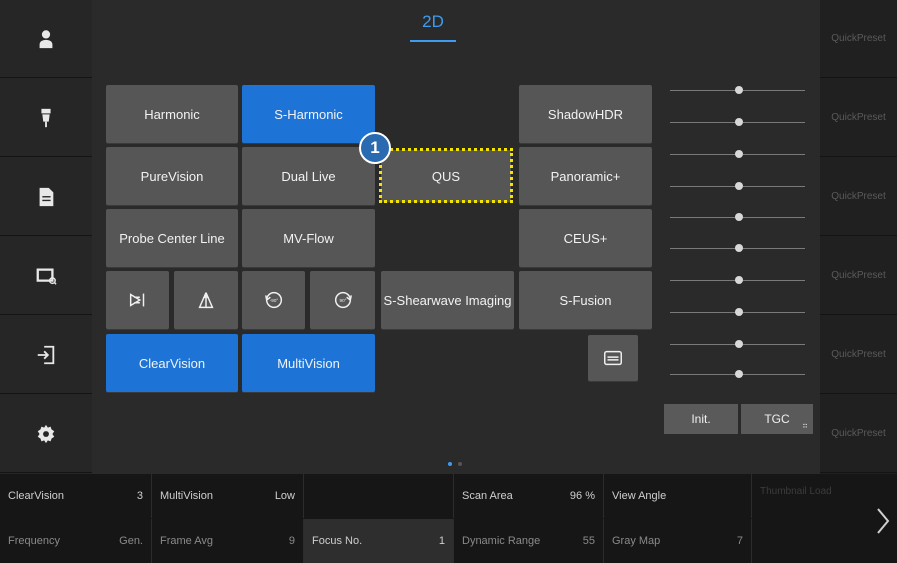 Image resolution: width=897 pixels, height=563 pixels. Describe the element at coordinates (433, 27) in the screenshot. I see `tab-2d: 2D` at that location.